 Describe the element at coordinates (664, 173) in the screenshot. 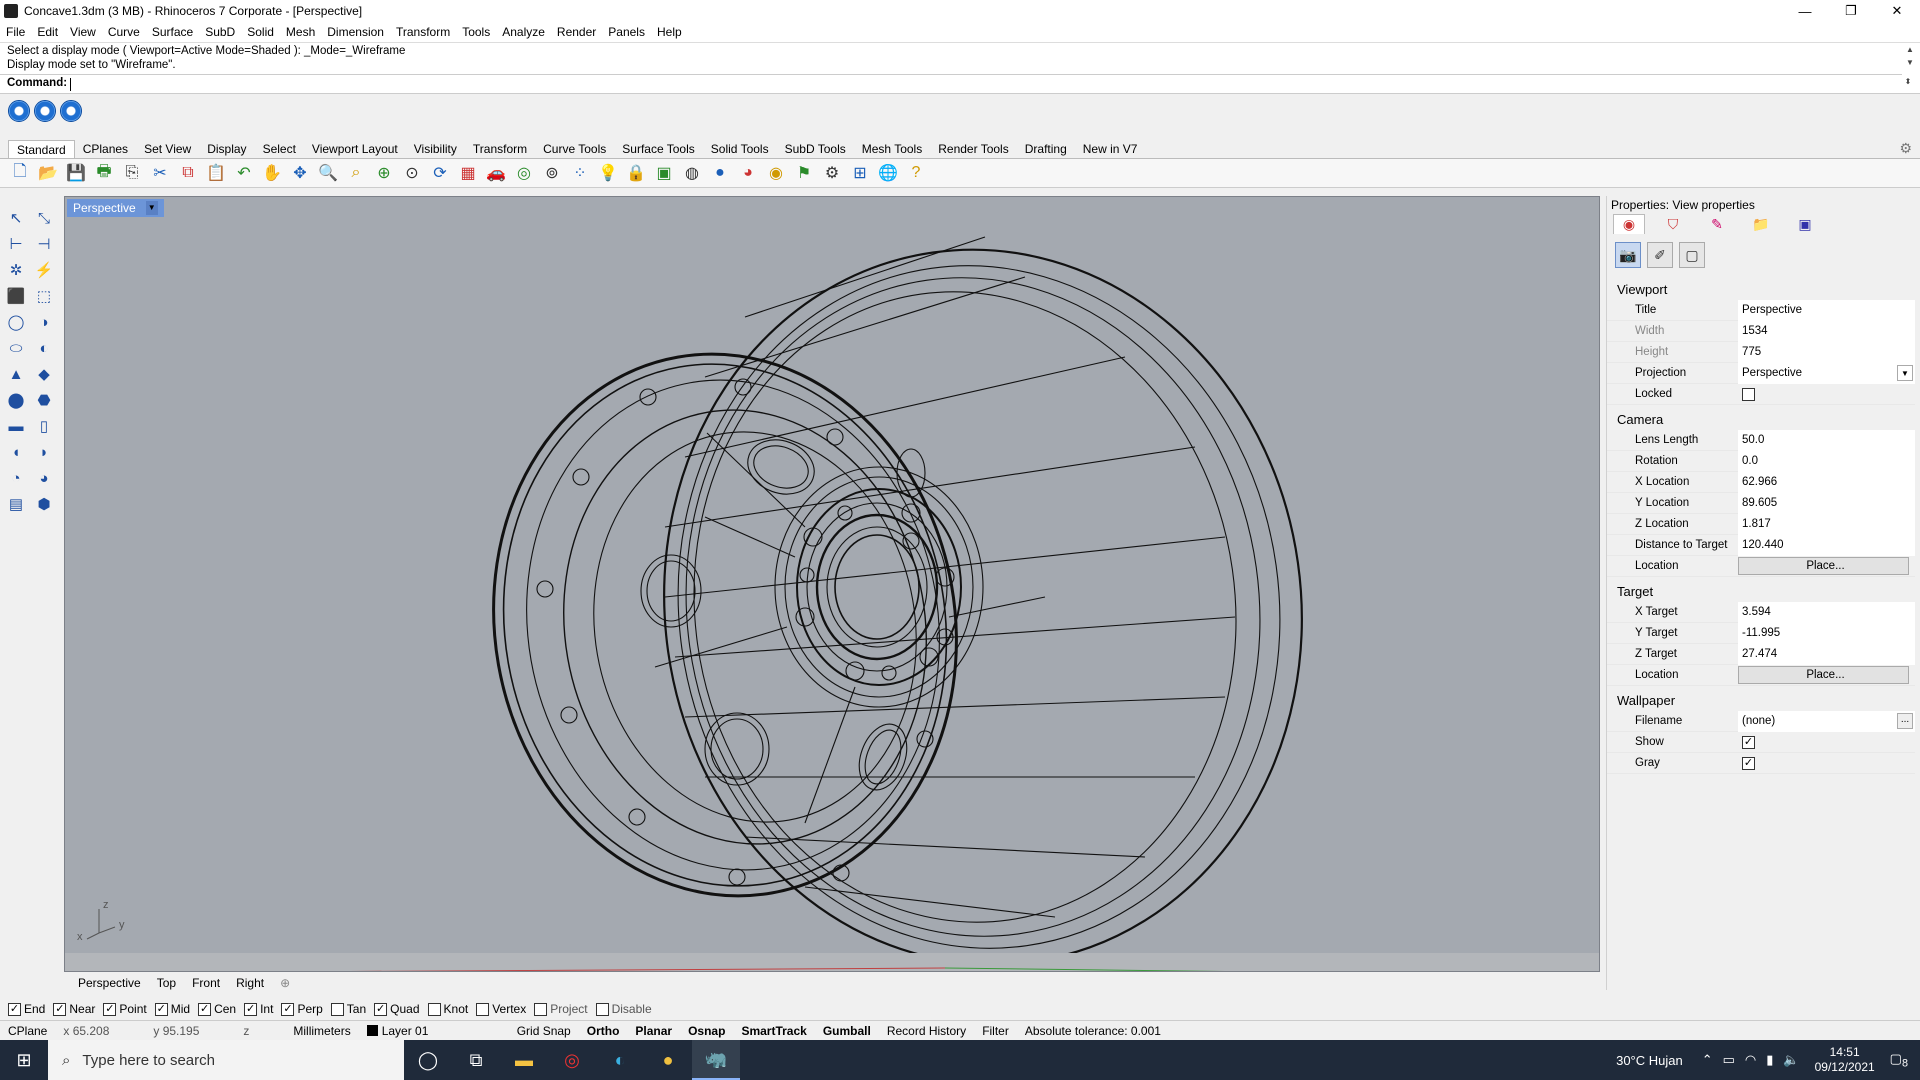

I see `materials-icon: ▣` at that location.